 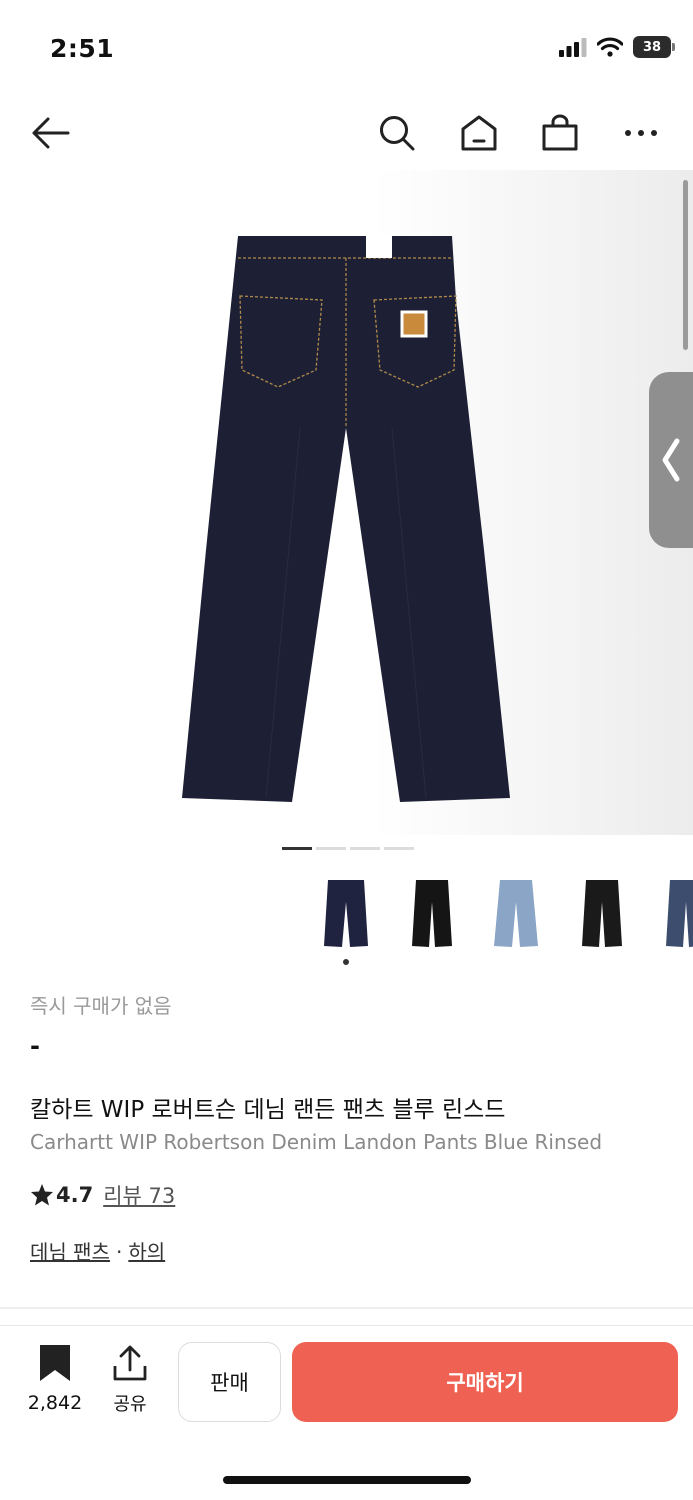 I want to click on back-button, so click(x=51, y=133).